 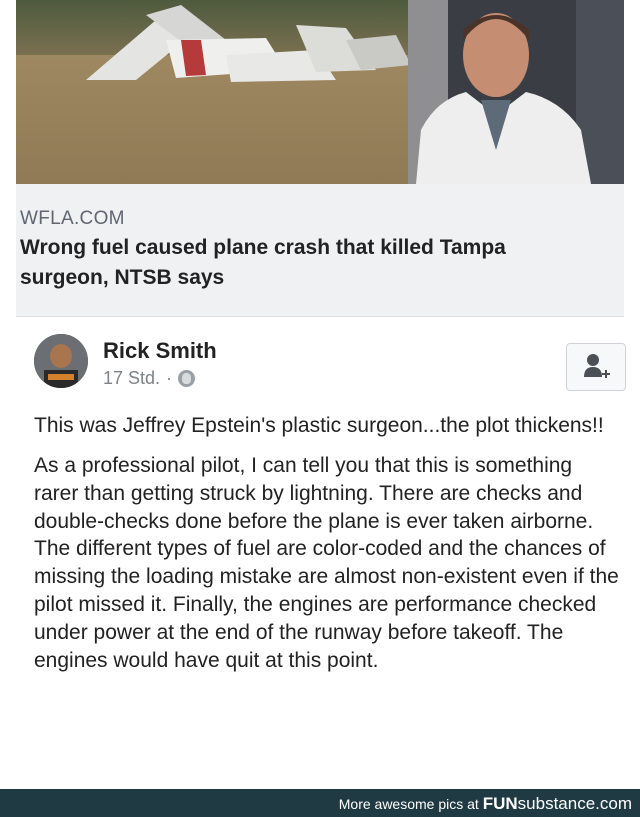 I want to click on post-time: 17 Std., so click(x=131, y=378).